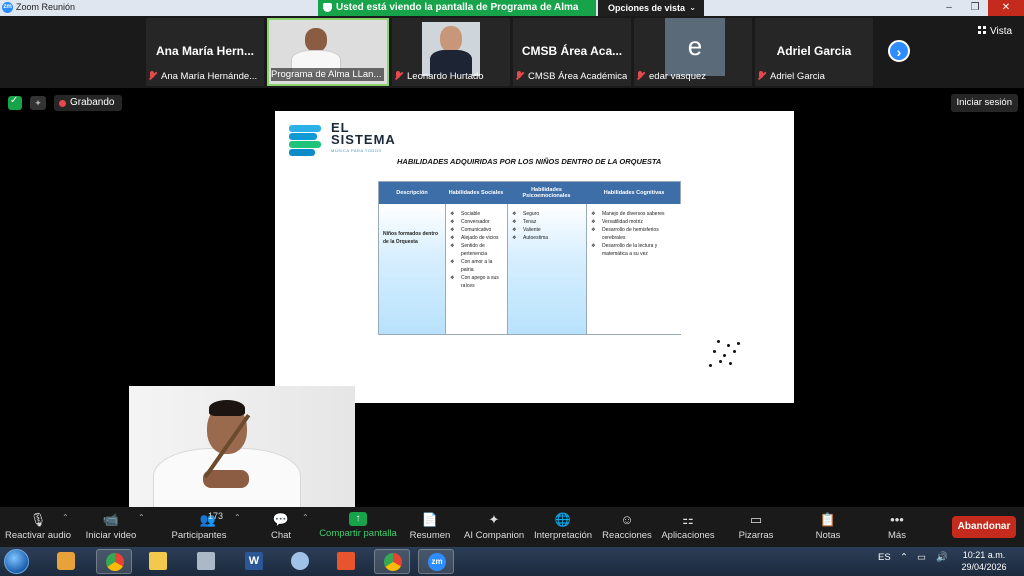  I want to click on participant-tile: CMSB Área Aca... CMSB Área Académica, so click(572, 52).